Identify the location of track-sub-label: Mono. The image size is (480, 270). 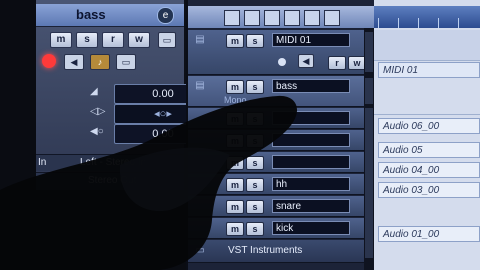
(235, 100).